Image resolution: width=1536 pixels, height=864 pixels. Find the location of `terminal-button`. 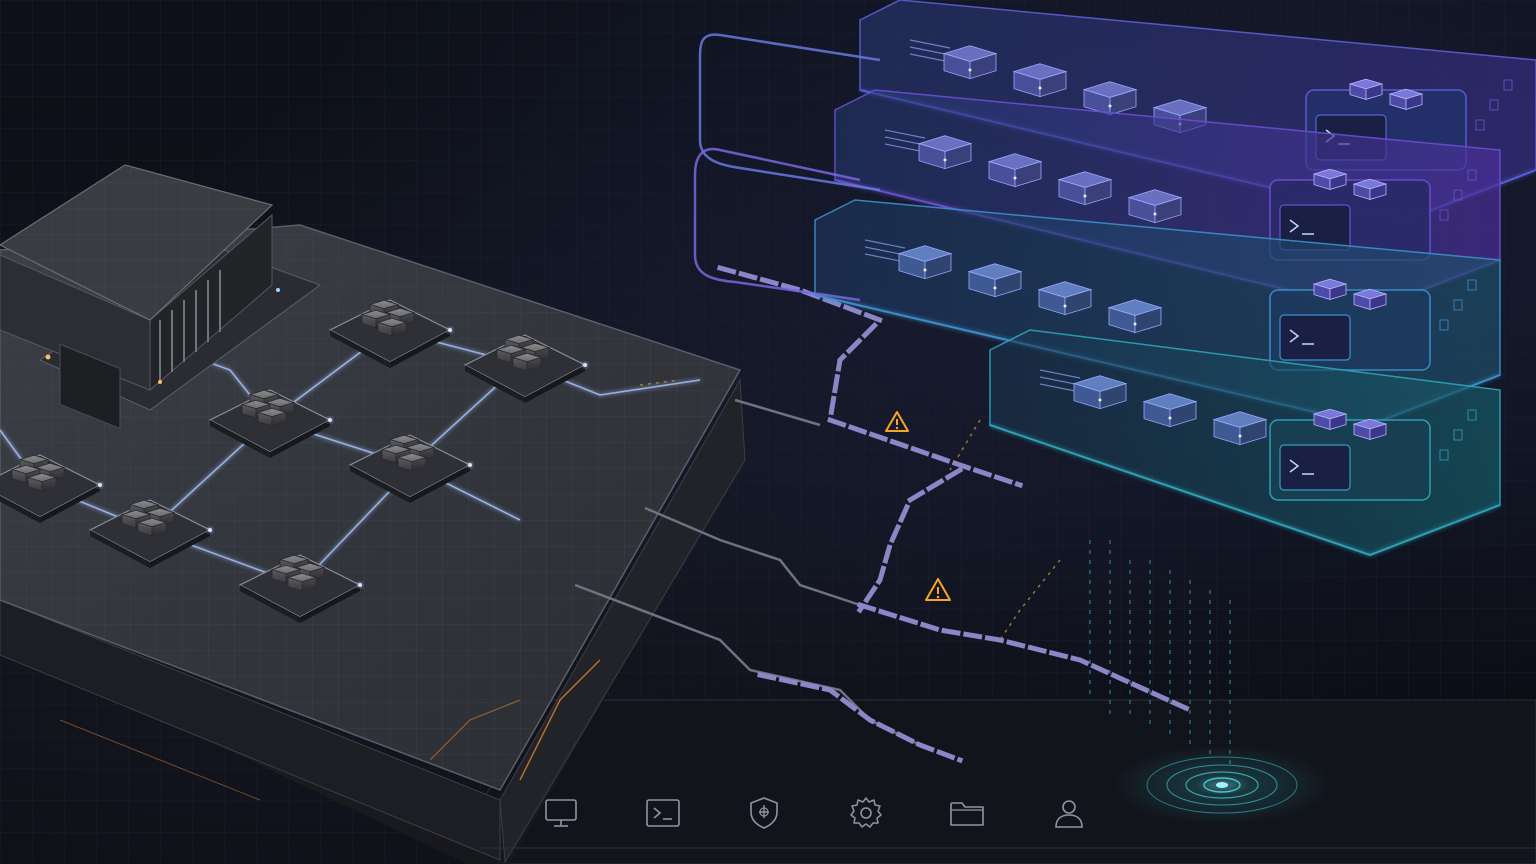

terminal-button is located at coordinates (663, 813).